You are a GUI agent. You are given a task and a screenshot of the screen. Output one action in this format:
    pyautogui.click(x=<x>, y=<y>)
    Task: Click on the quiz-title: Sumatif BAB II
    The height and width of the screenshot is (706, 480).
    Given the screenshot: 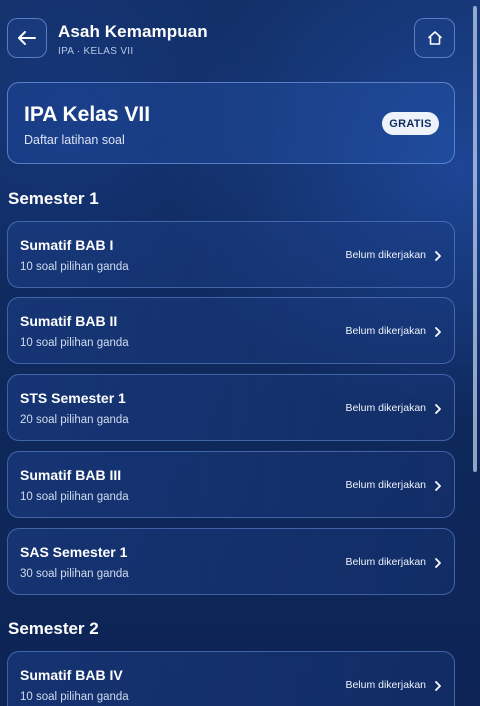 What is the action you would take?
    pyautogui.click(x=69, y=321)
    